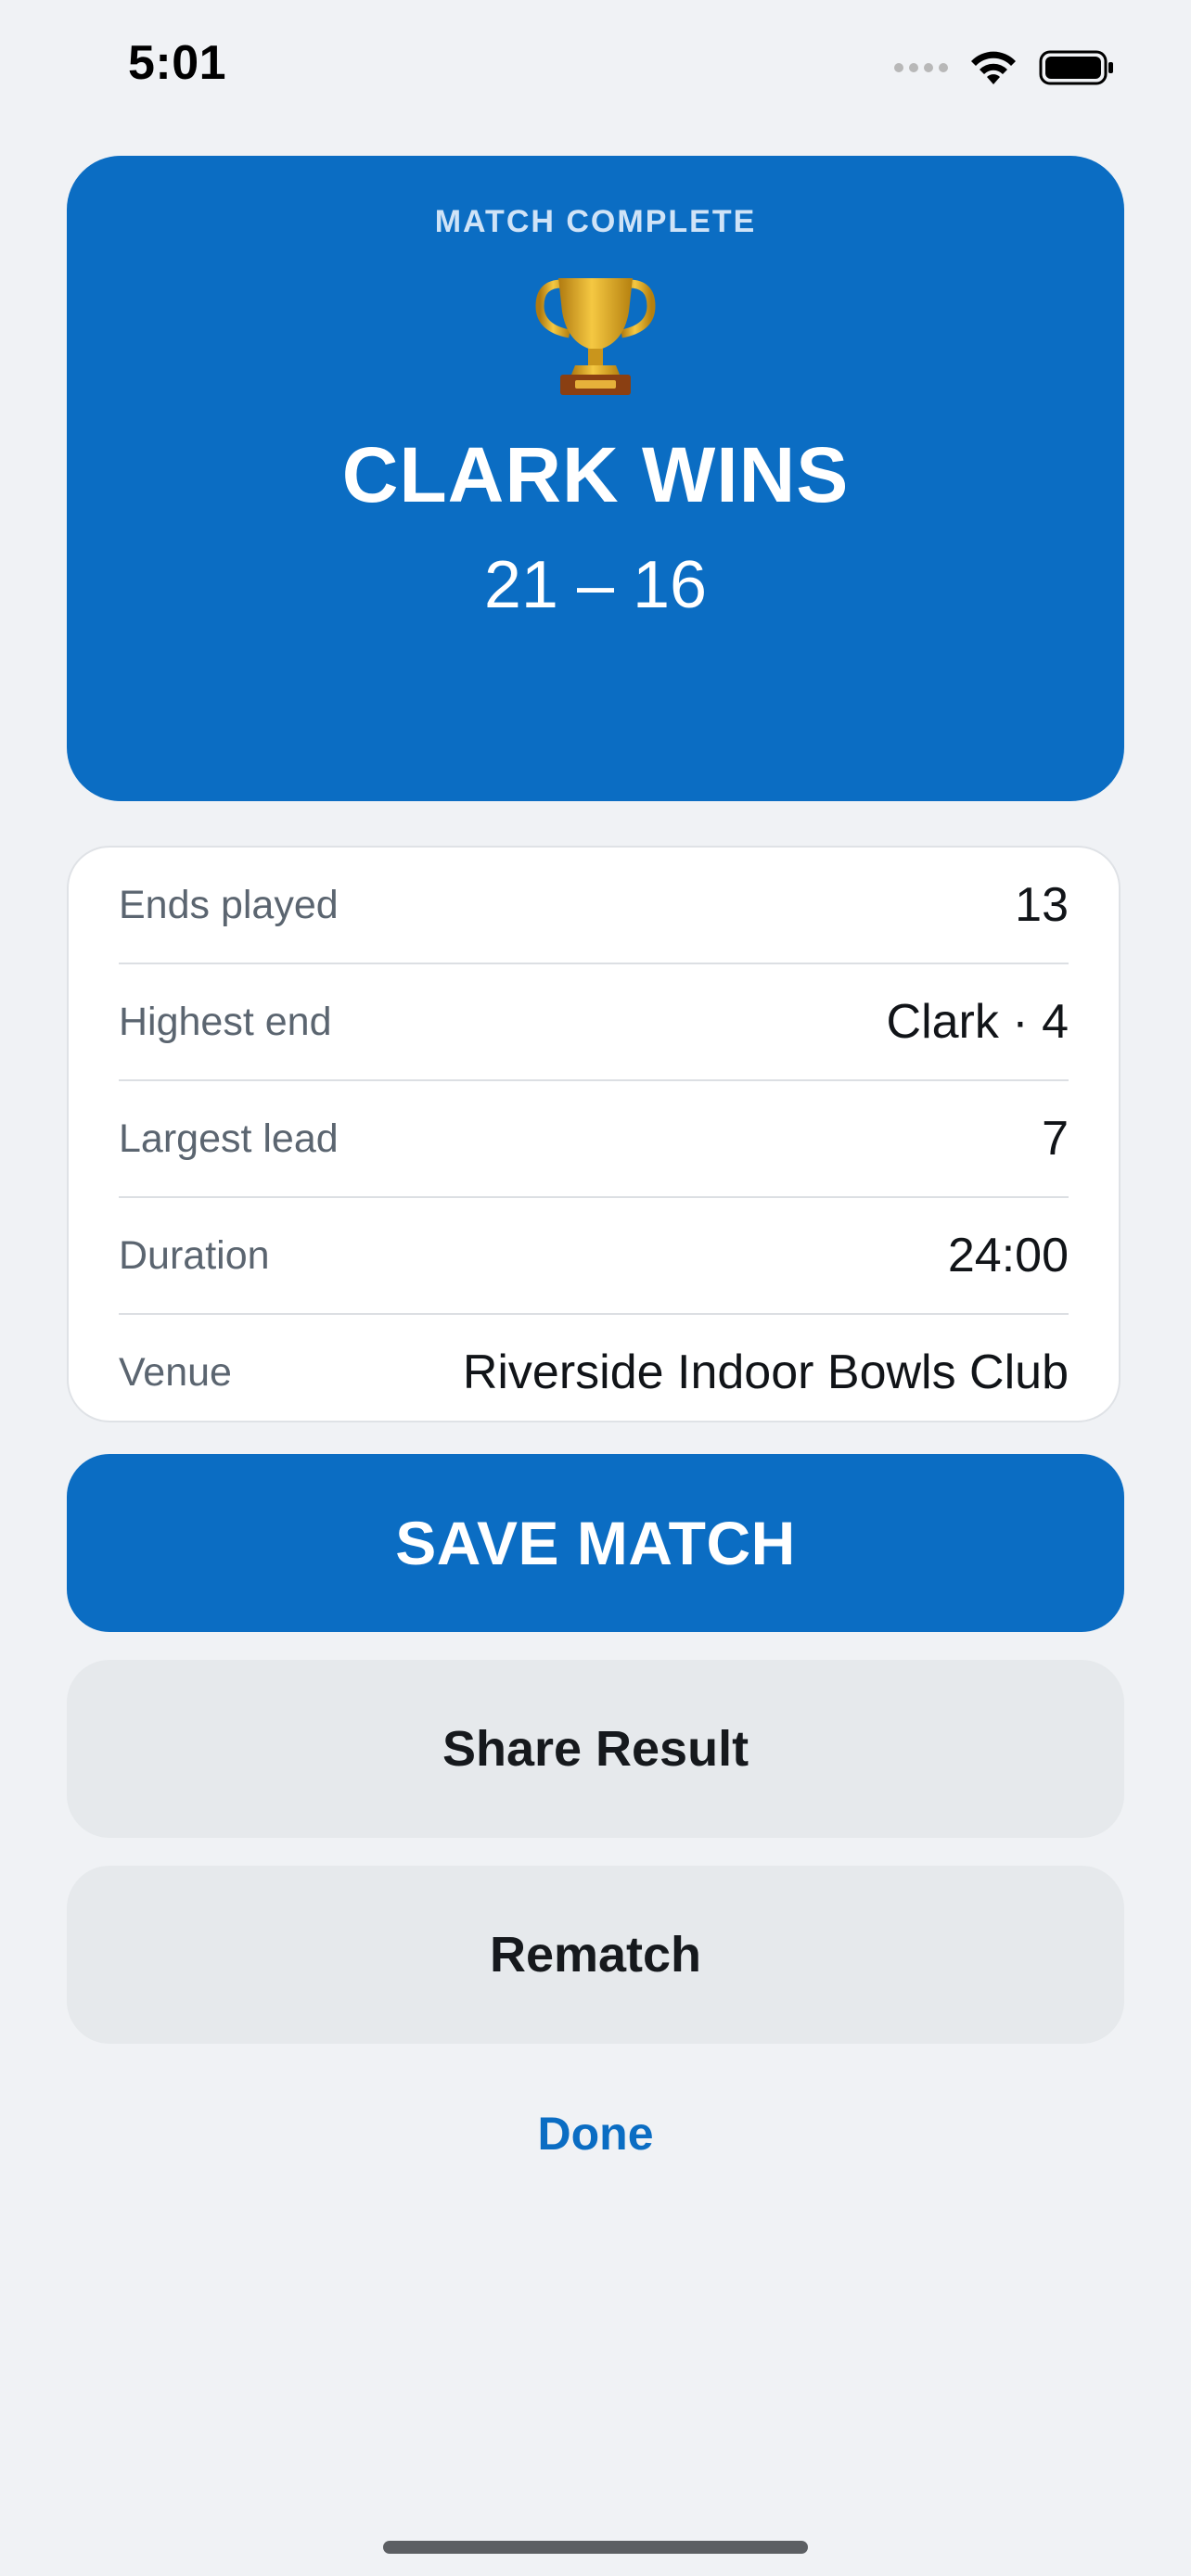 This screenshot has height=2576, width=1191. I want to click on stat-row-highest-end: Highest end Clark · 4, so click(594, 1023).